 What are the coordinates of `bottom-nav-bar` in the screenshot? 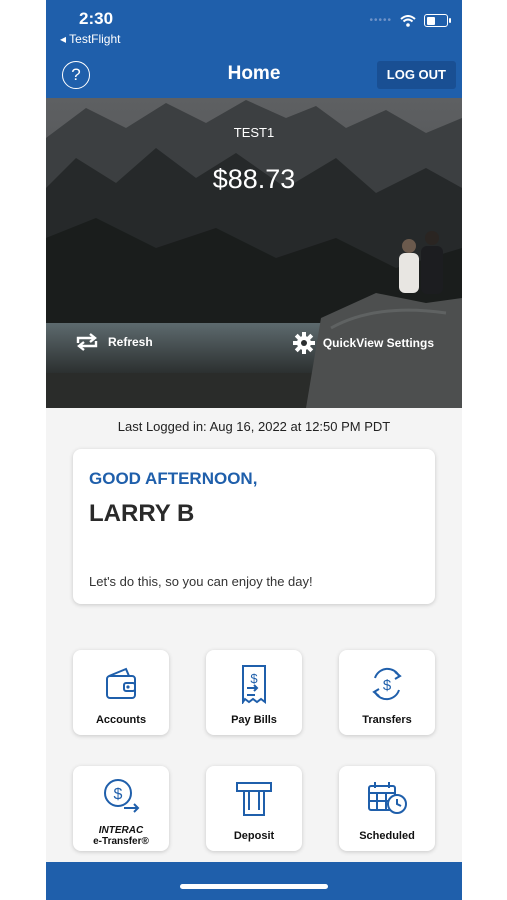 It's located at (254, 881).